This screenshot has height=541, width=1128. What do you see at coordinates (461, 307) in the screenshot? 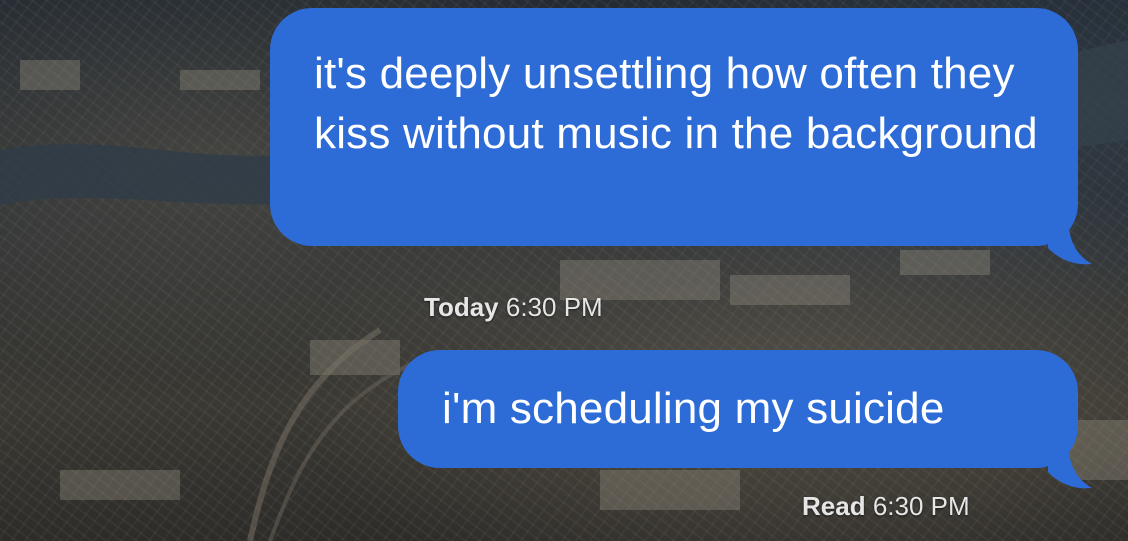
I see `timestamp-label: Today` at bounding box center [461, 307].